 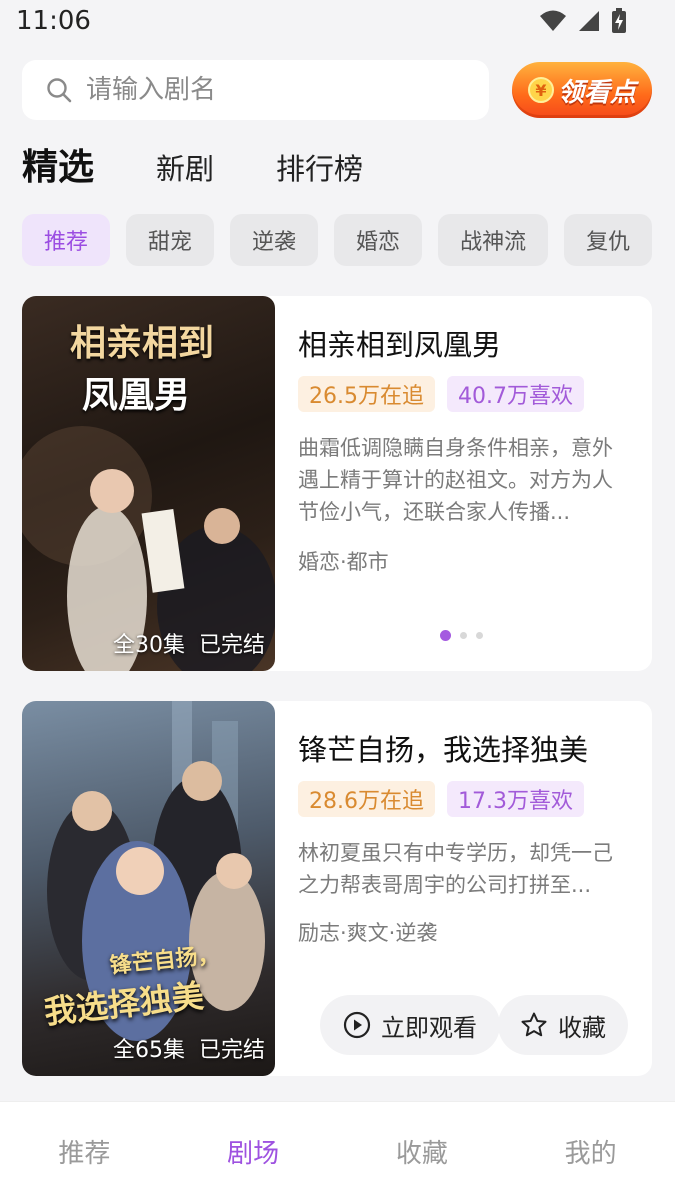 I want to click on chip-marriage: 婚恋, so click(x=378, y=240).